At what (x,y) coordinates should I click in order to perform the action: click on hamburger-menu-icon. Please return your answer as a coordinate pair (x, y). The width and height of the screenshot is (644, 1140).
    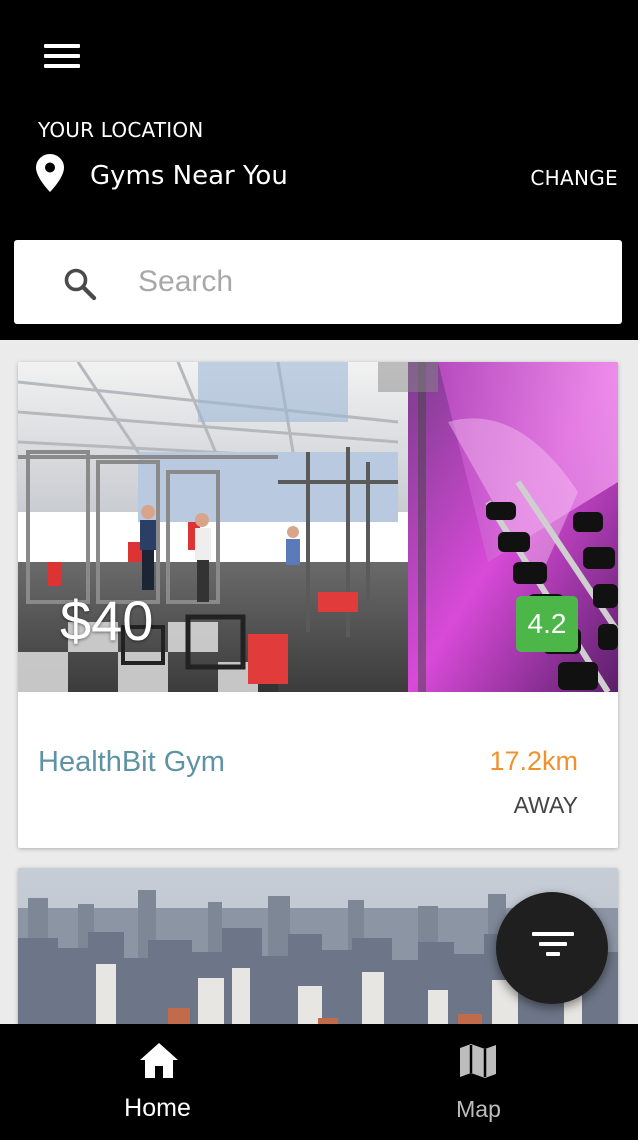
    Looking at the image, I should click on (62, 56).